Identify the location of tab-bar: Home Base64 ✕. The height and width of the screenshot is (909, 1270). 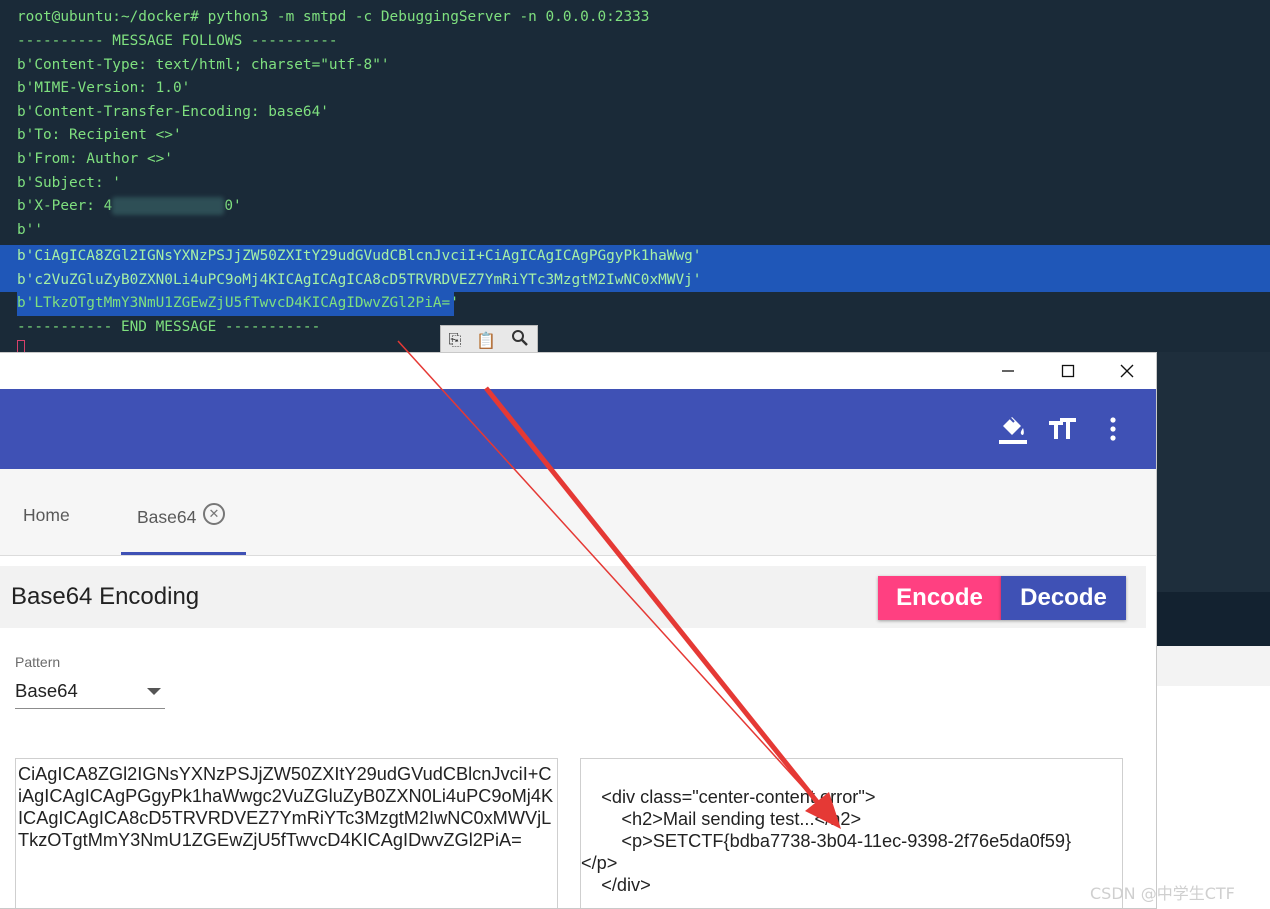
(578, 512).